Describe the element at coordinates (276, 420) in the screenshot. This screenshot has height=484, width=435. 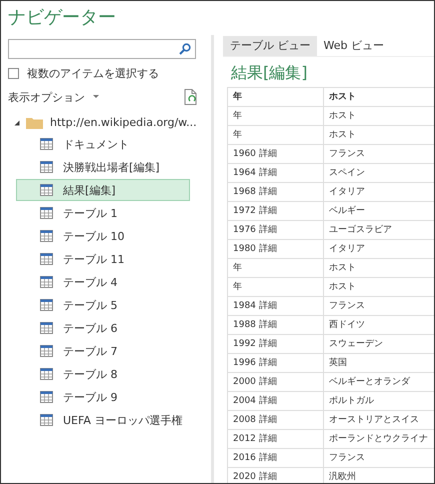
I see `table-cell: 2008 詳細` at that location.